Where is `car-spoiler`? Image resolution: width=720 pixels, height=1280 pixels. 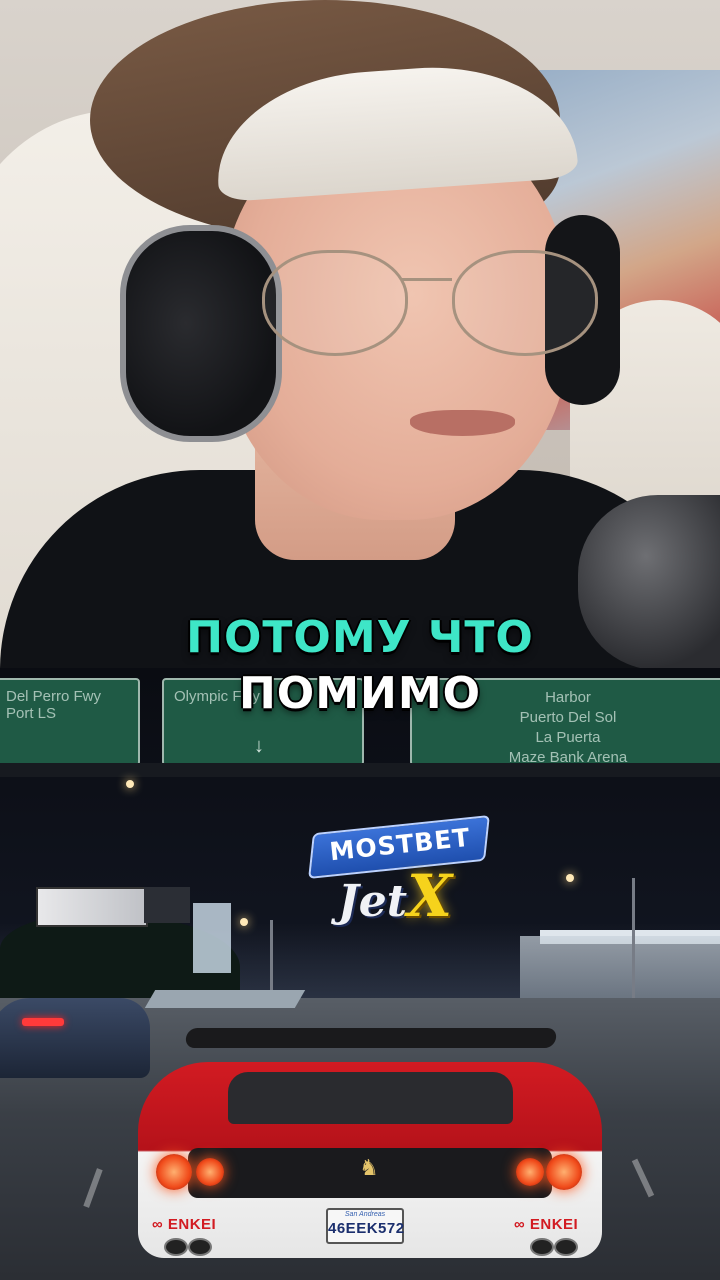
car-spoiler is located at coordinates (371, 1038).